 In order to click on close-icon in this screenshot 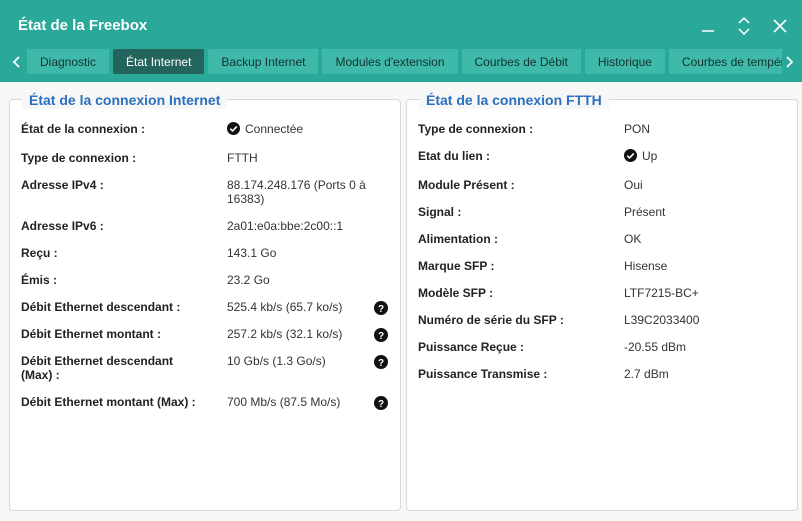, I will do `click(780, 26)`.